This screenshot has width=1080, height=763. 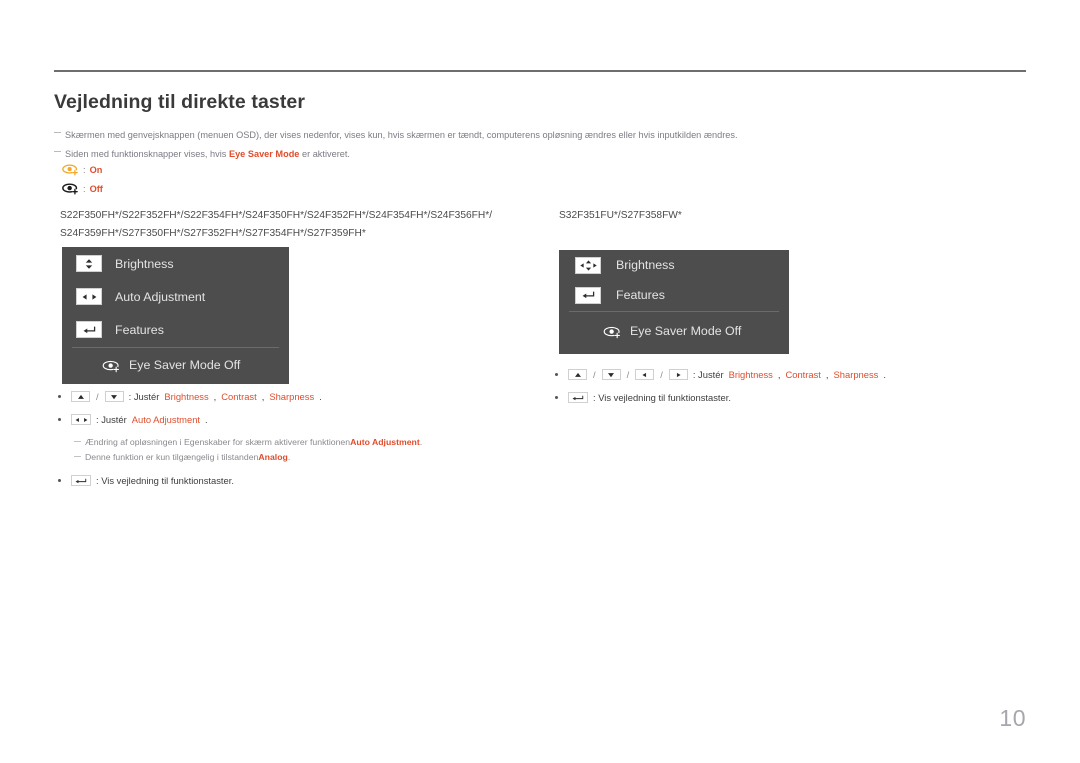 I want to click on term-analog: Analog, so click(x=273, y=457).